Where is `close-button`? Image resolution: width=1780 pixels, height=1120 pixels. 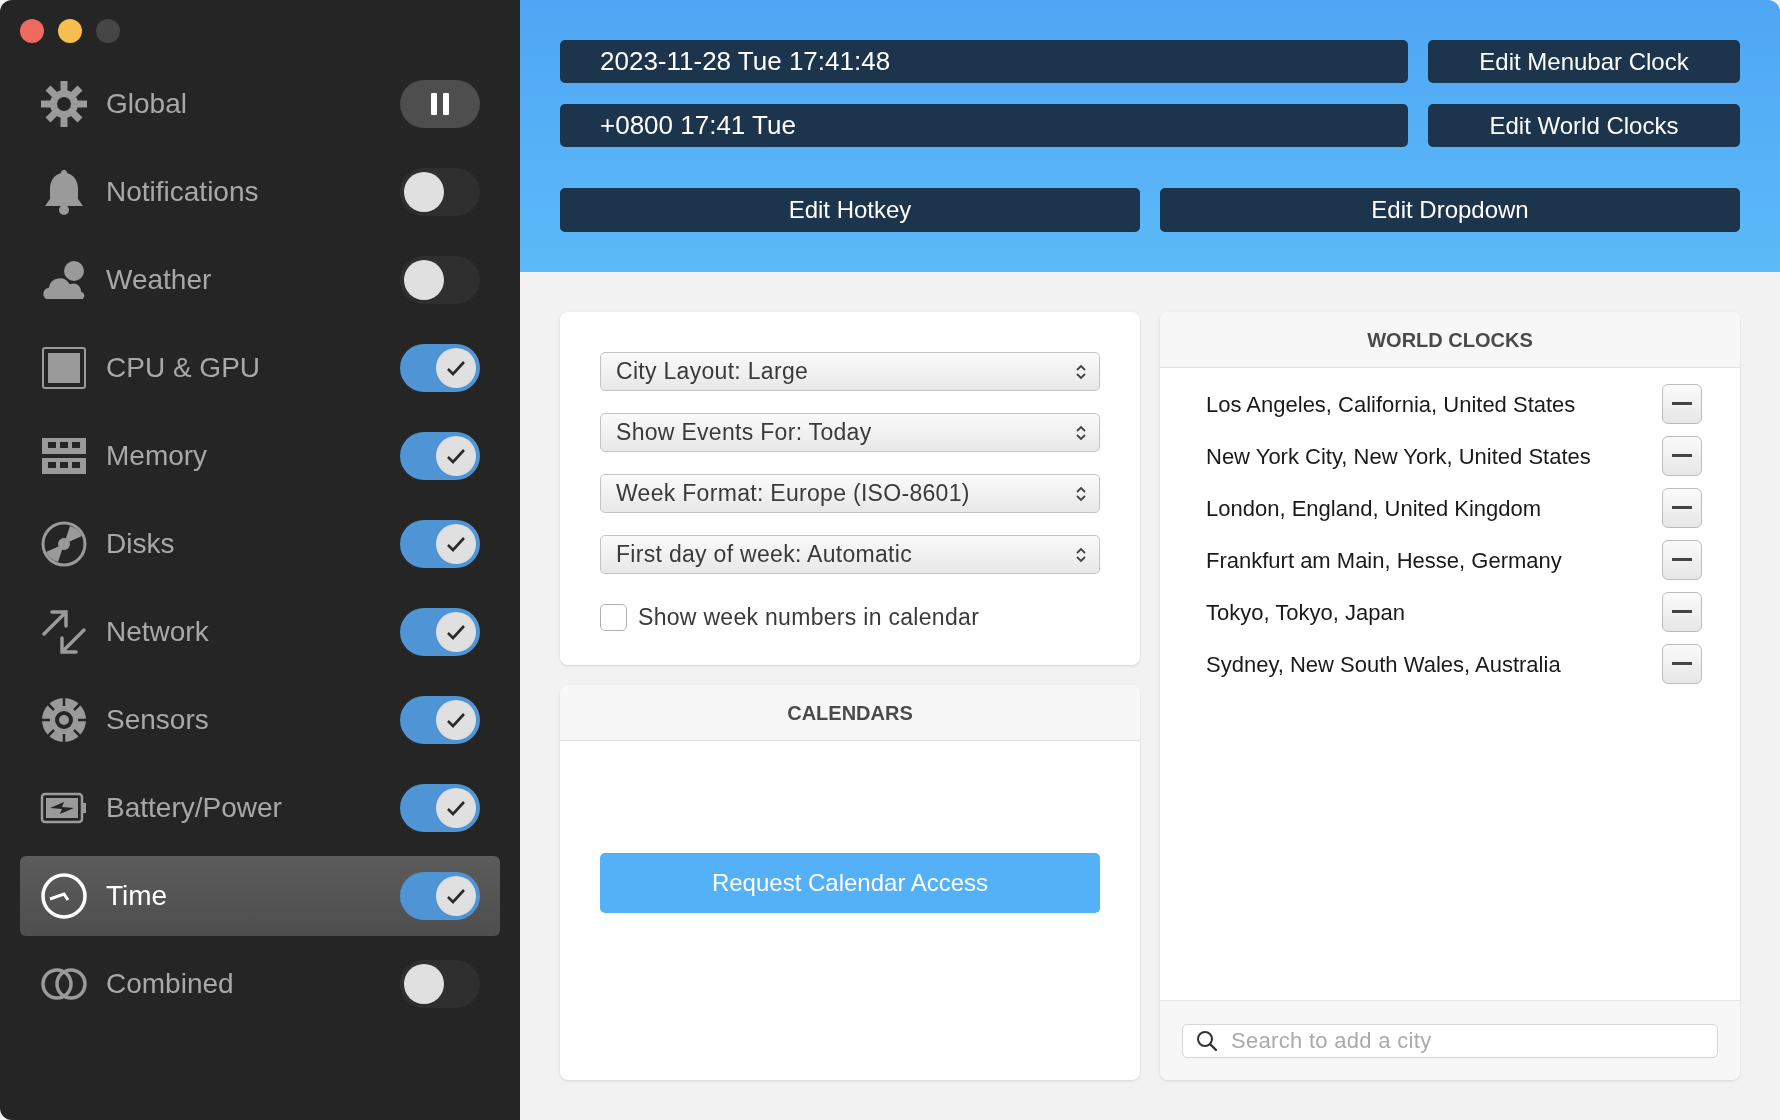
close-button is located at coordinates (32, 31).